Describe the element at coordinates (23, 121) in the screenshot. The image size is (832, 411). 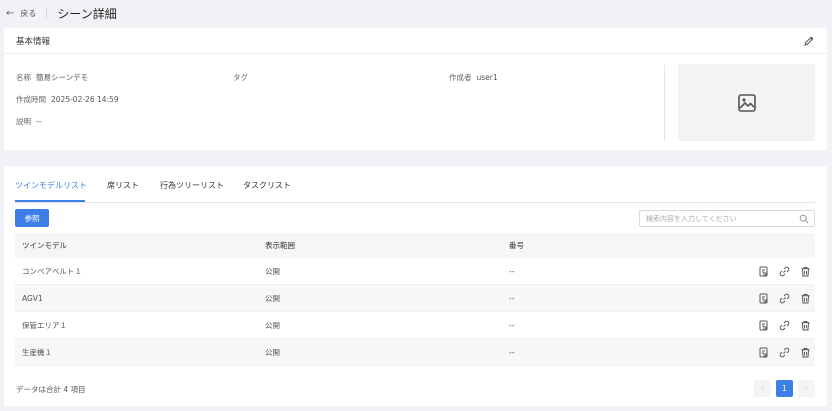
I see `description-label: 説明` at that location.